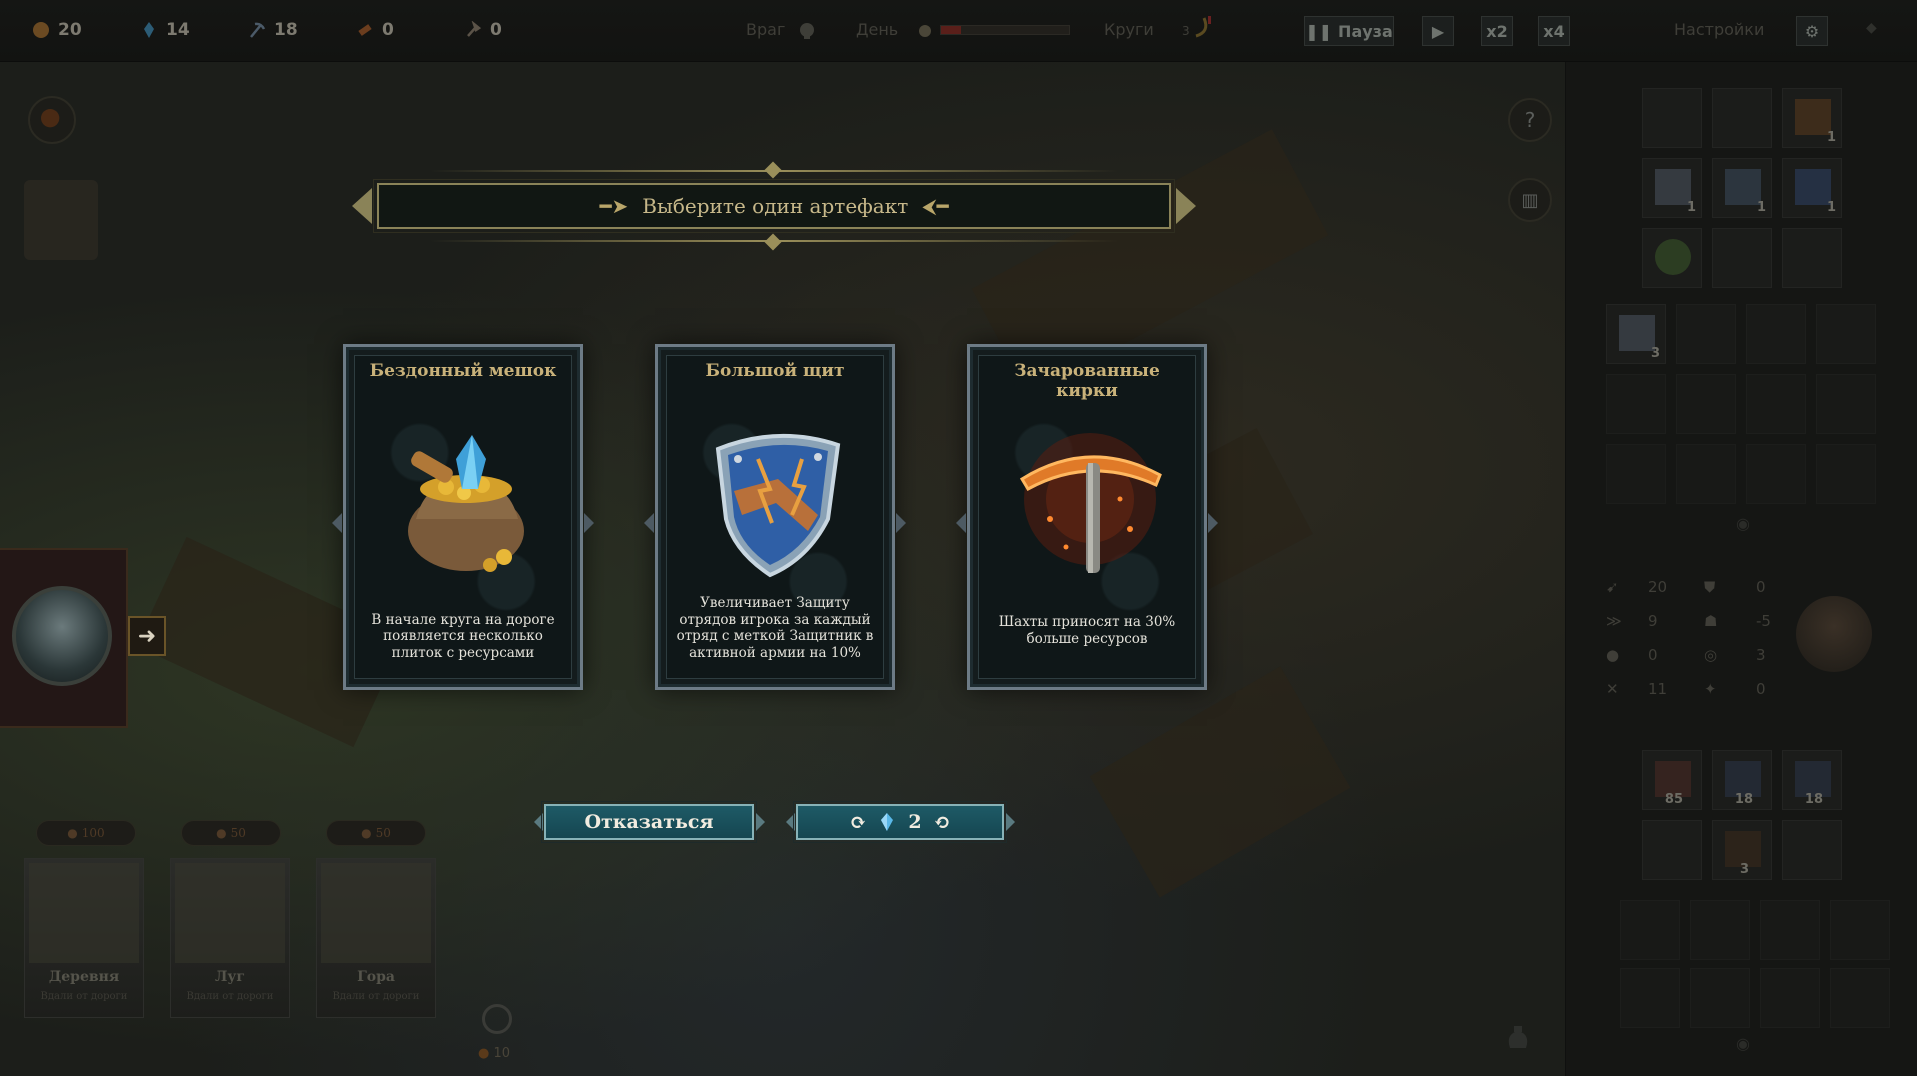 The image size is (1917, 1076). Describe the element at coordinates (1711, 621) in the screenshot. I see `helmet-icon: ☗` at that location.